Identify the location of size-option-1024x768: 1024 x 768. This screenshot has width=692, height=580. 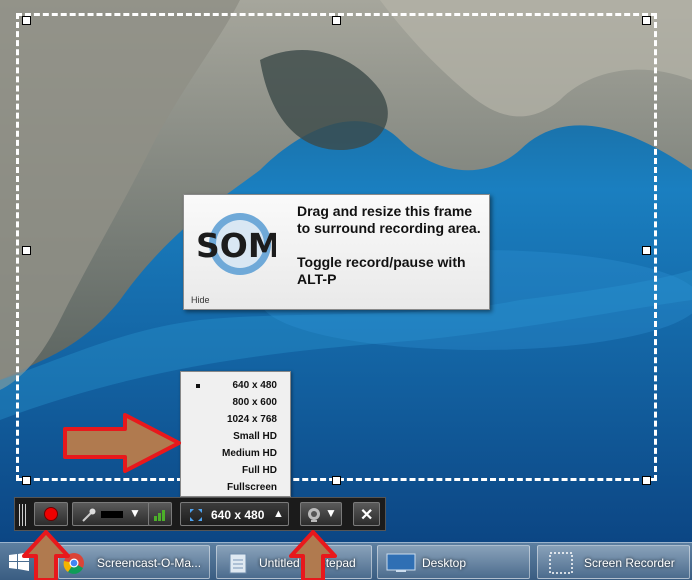
(235, 419).